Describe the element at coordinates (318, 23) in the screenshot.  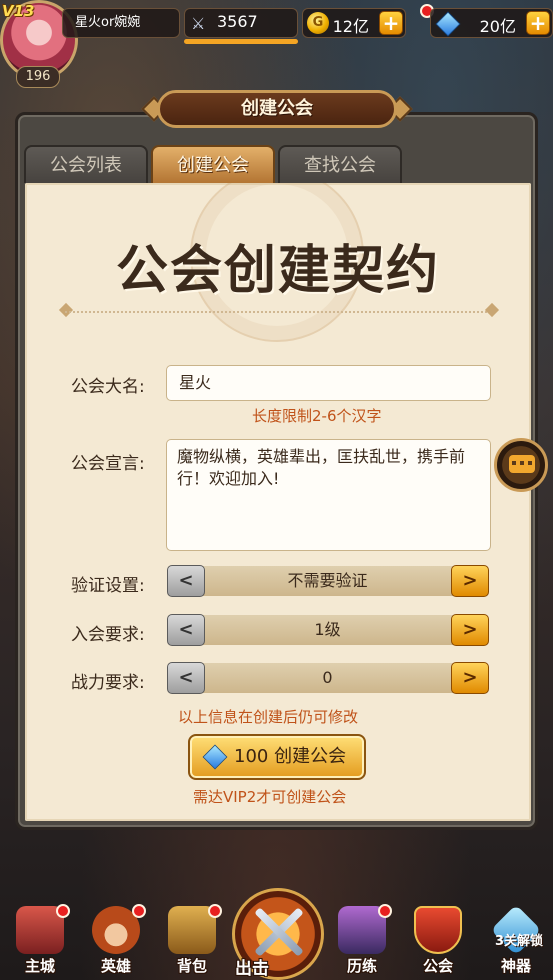
I see `gold-coin-icon: G` at that location.